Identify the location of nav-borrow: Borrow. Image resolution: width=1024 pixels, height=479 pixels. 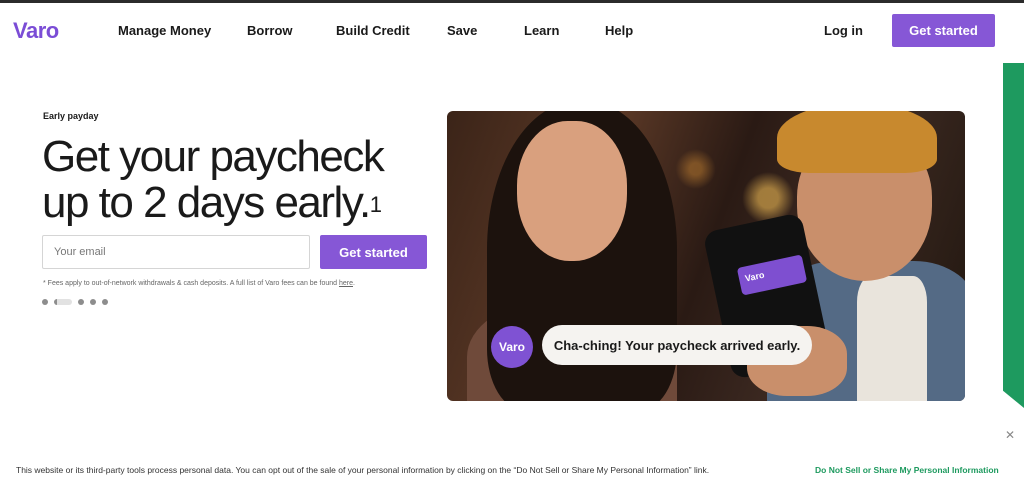
(270, 30).